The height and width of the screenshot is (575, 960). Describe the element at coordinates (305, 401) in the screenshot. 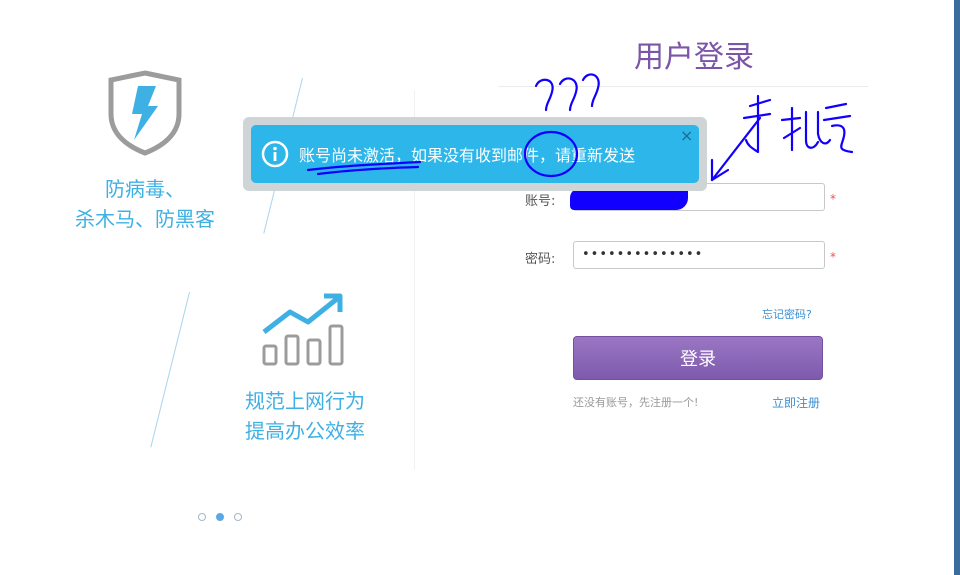

I see `feature-text-line: 规范上网行为` at that location.